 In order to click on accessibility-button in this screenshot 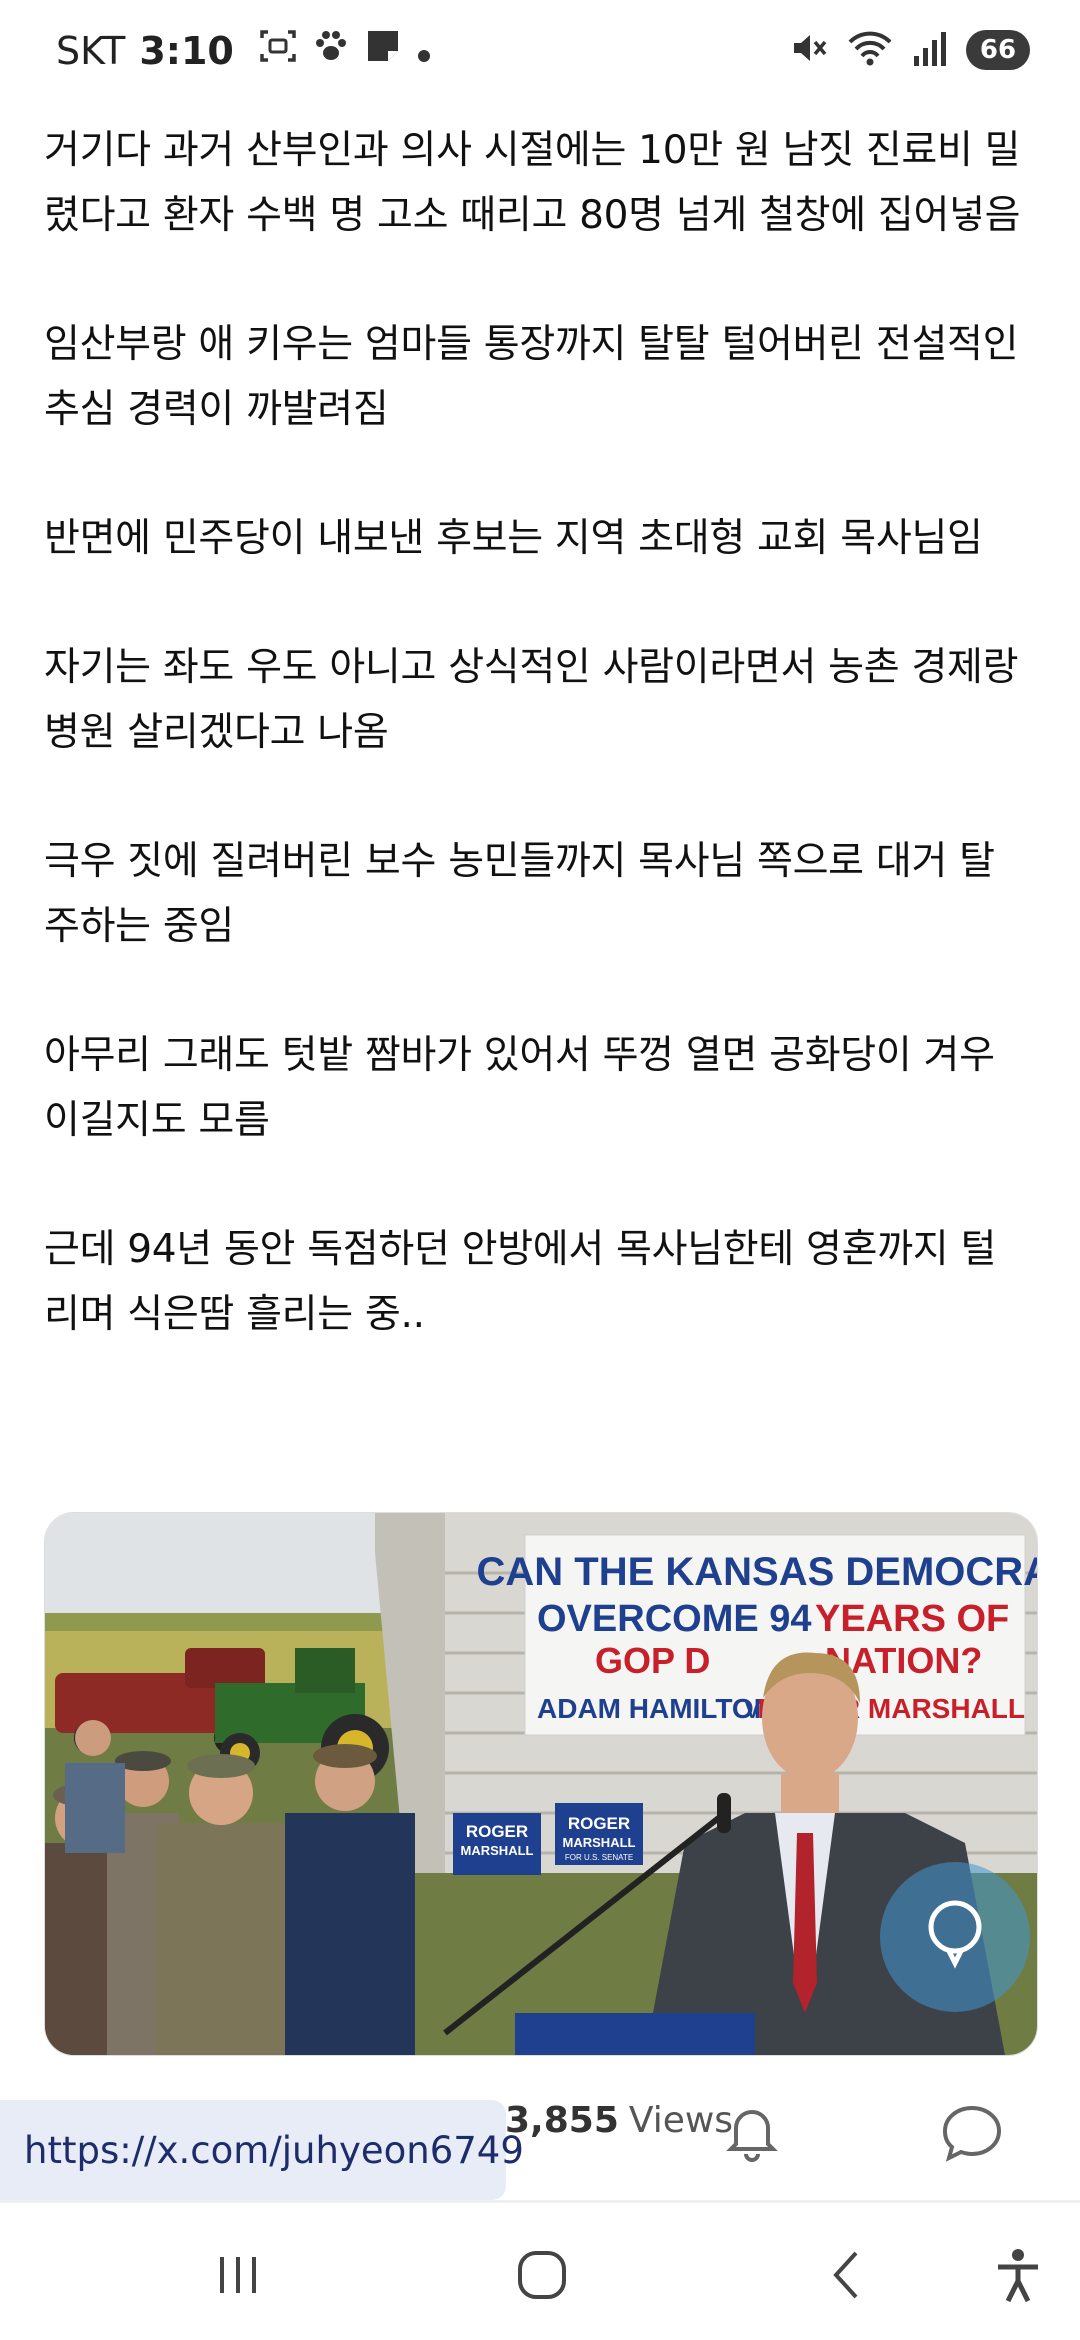, I will do `click(1018, 2277)`.